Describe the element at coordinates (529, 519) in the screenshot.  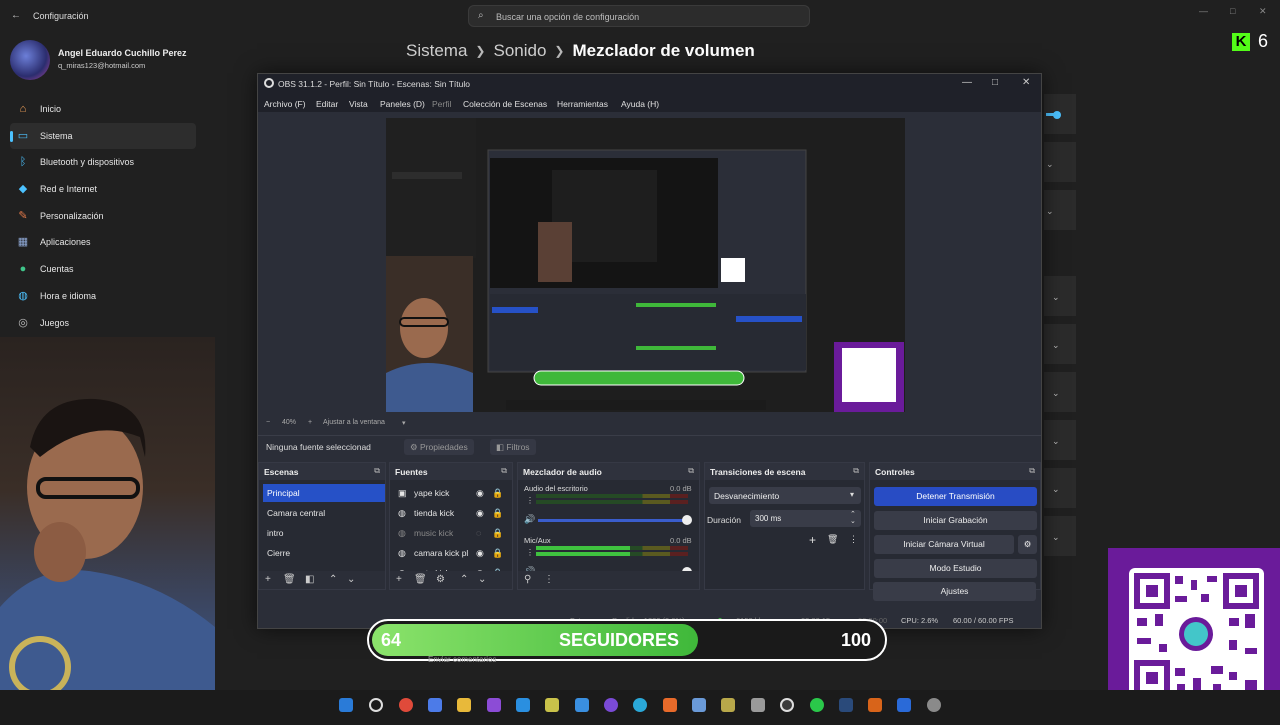
I see `speaker-icon: 🔊` at that location.